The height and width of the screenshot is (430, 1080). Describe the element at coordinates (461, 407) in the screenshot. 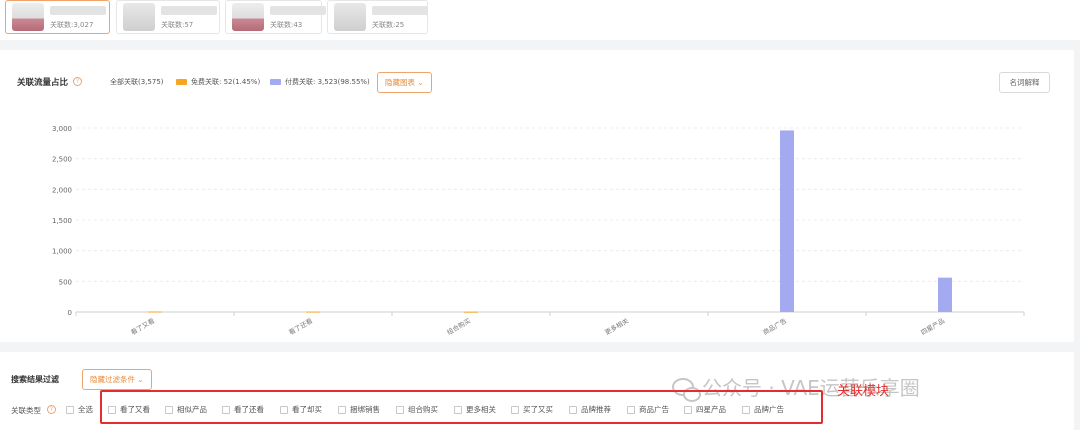

I see `annotation-highlight-box` at that location.